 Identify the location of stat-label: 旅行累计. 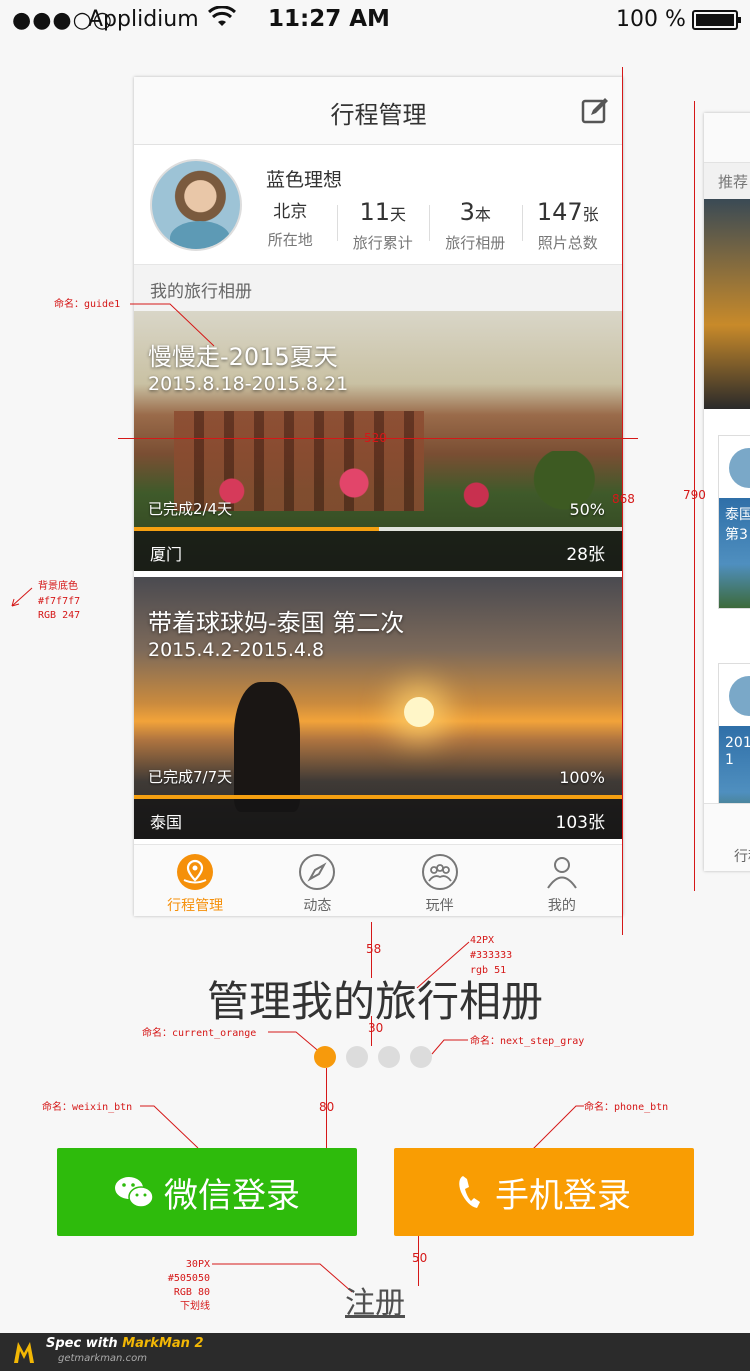
(382, 243).